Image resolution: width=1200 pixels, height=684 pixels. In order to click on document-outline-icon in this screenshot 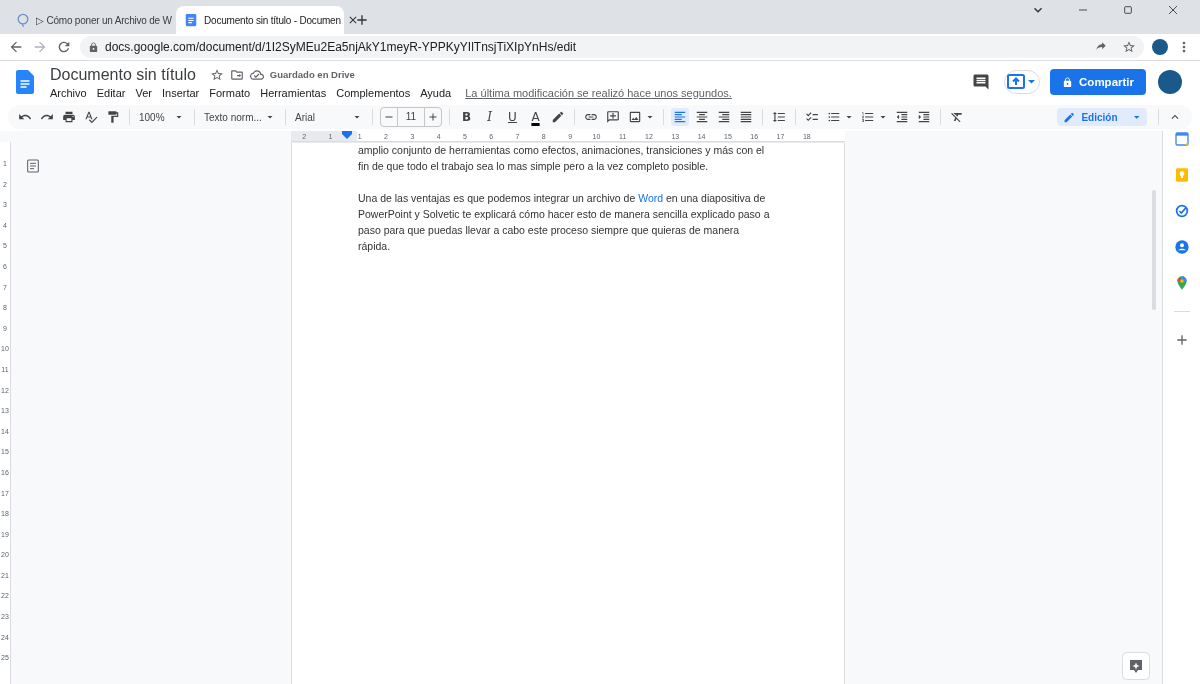, I will do `click(33, 166)`.